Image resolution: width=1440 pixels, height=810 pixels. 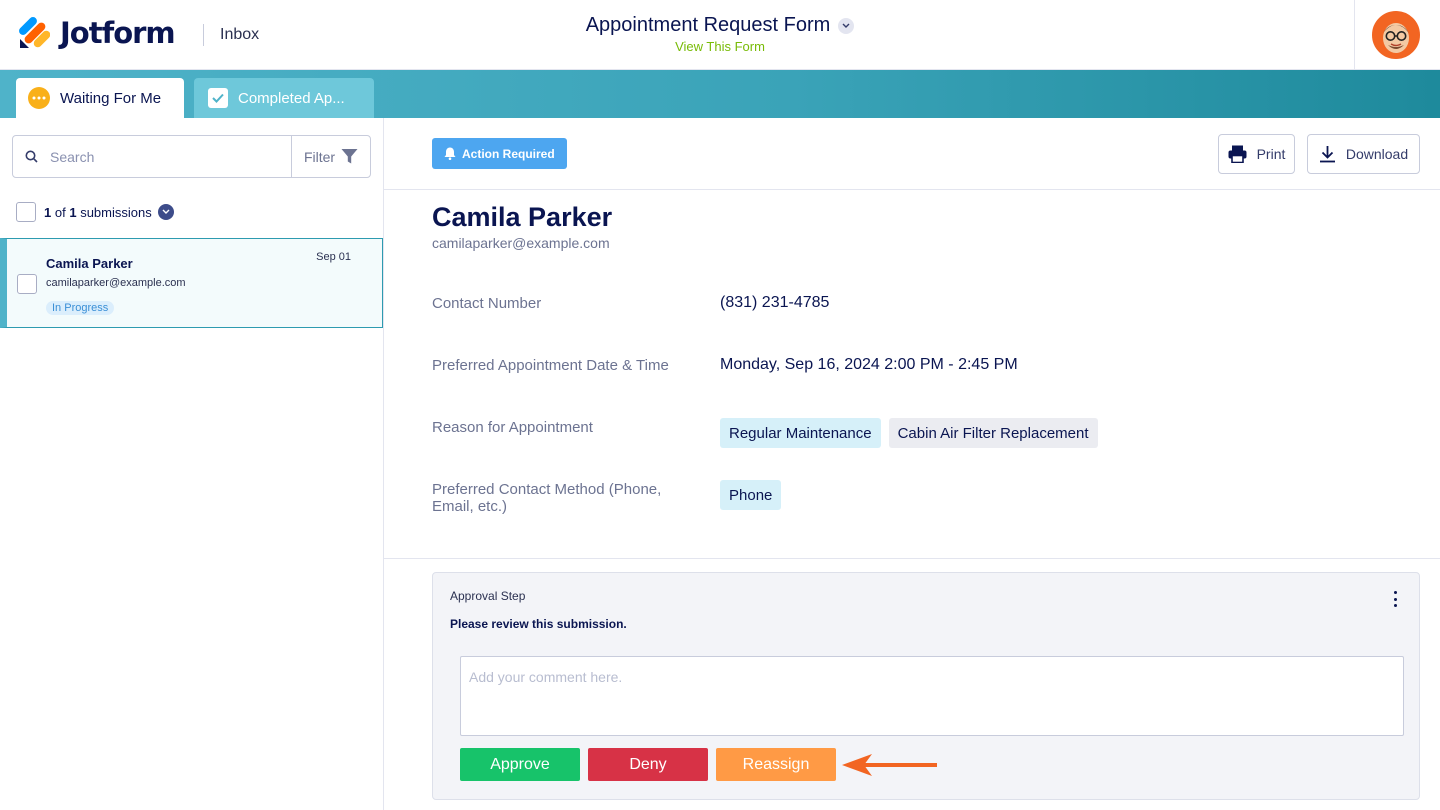 I want to click on printer-icon, so click(x=1237, y=154).